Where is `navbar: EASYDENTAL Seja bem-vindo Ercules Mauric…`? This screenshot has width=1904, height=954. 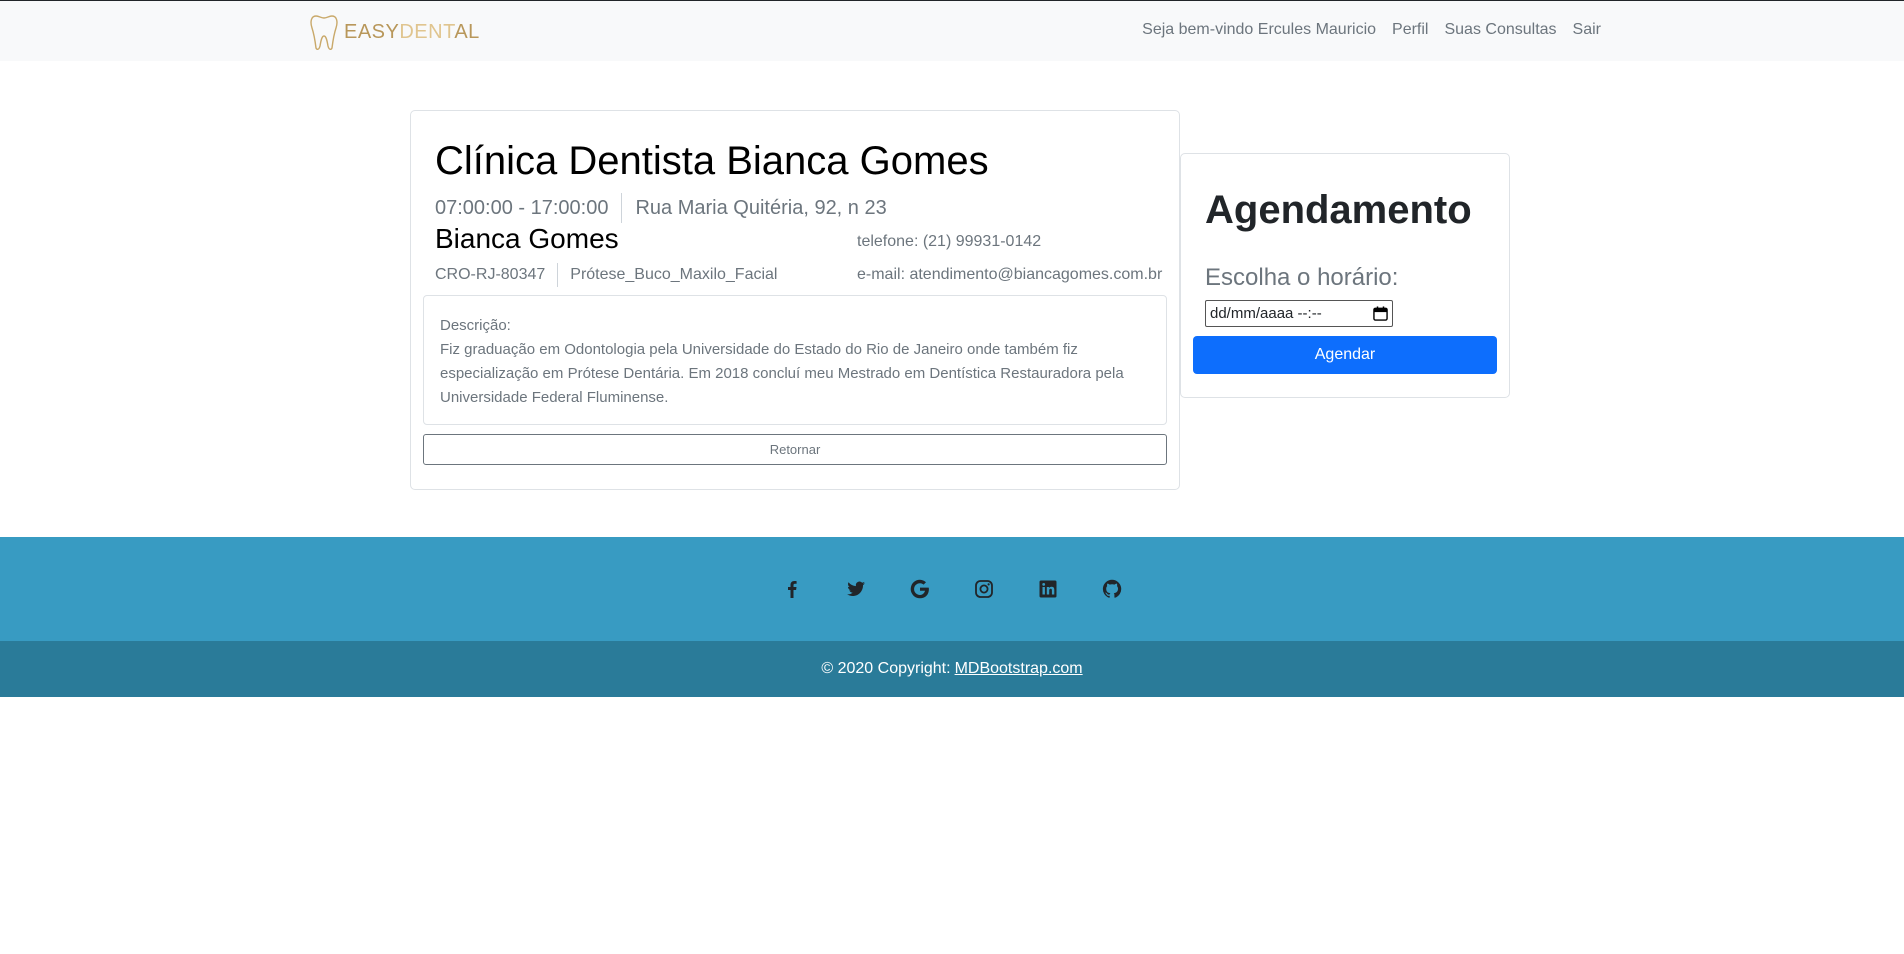 navbar: EASYDENTAL Seja bem-vindo Ercules Mauric… is located at coordinates (952, 31).